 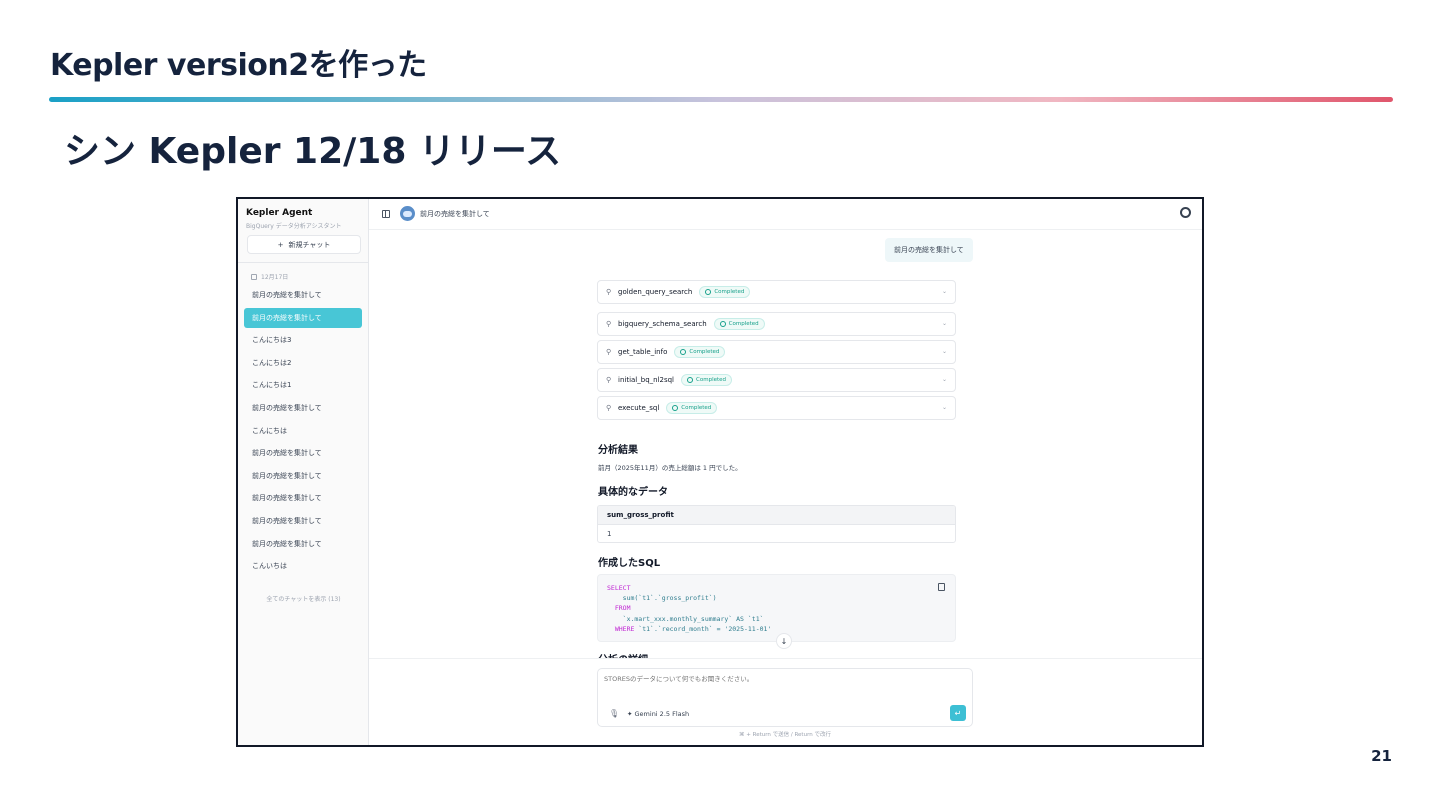 I want to click on table-header-cell: sum_gross_profit, so click(x=776, y=515).